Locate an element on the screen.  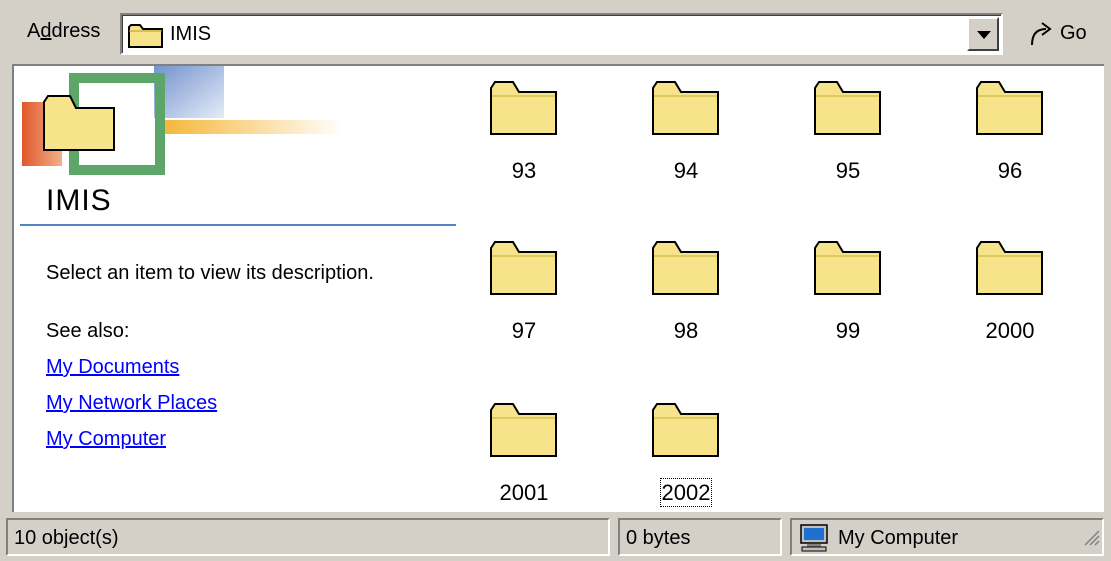
address-value: IMIS is located at coordinates (191, 34).